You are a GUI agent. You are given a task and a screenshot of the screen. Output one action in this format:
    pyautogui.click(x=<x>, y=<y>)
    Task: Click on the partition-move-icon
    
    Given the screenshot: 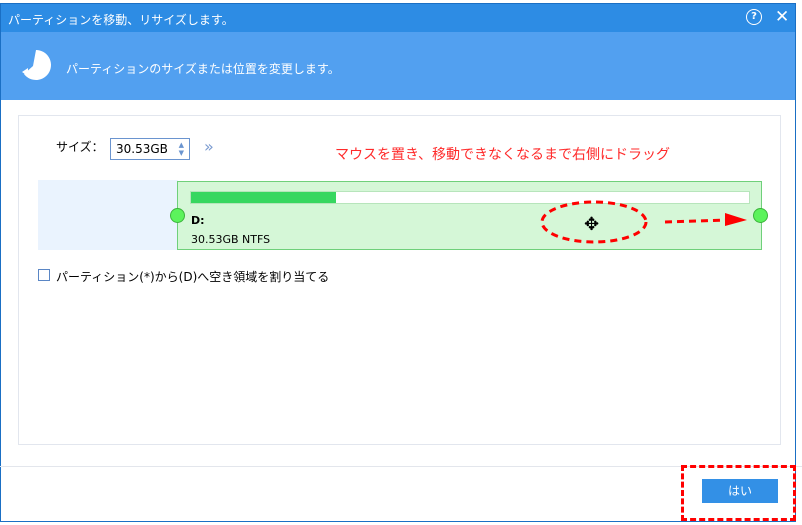 What is the action you would take?
    pyautogui.click(x=37, y=65)
    